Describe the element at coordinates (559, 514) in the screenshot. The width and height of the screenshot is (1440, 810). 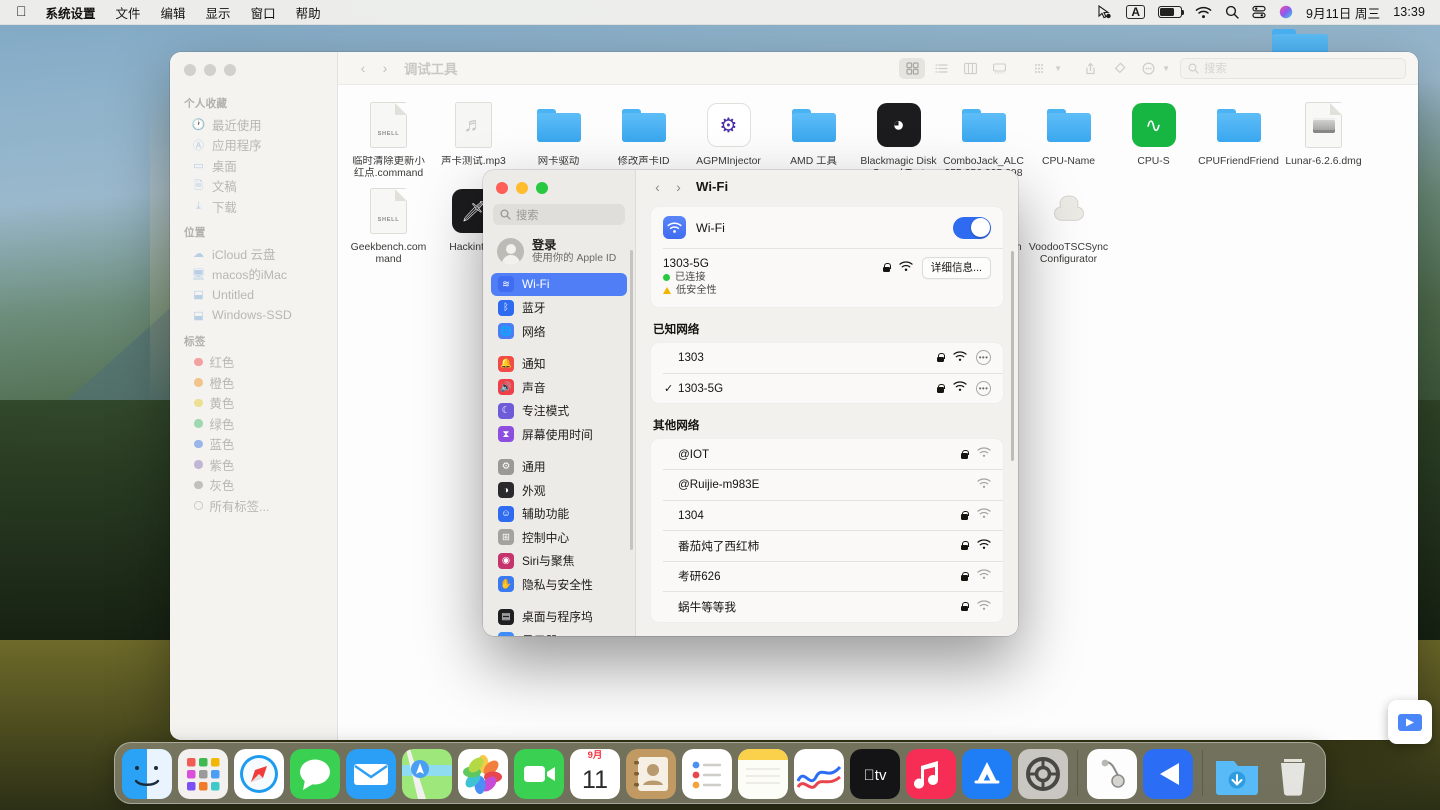
I see `settings-sidebar-item-accessibility: ☺ 辅助功能` at that location.